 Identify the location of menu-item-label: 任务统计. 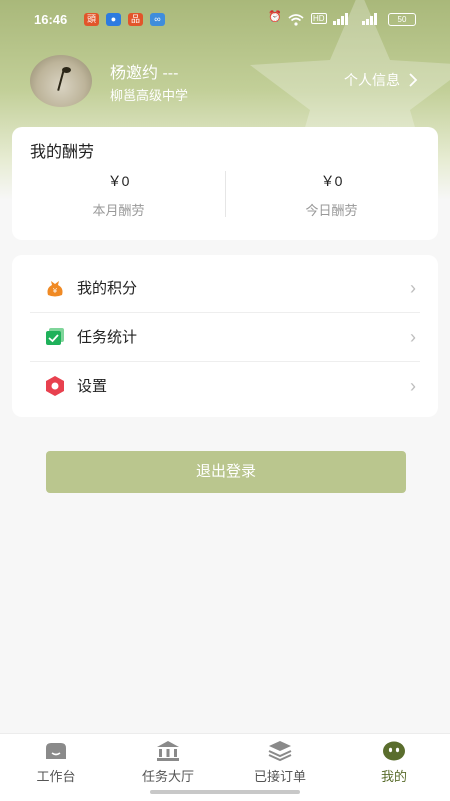
(107, 337).